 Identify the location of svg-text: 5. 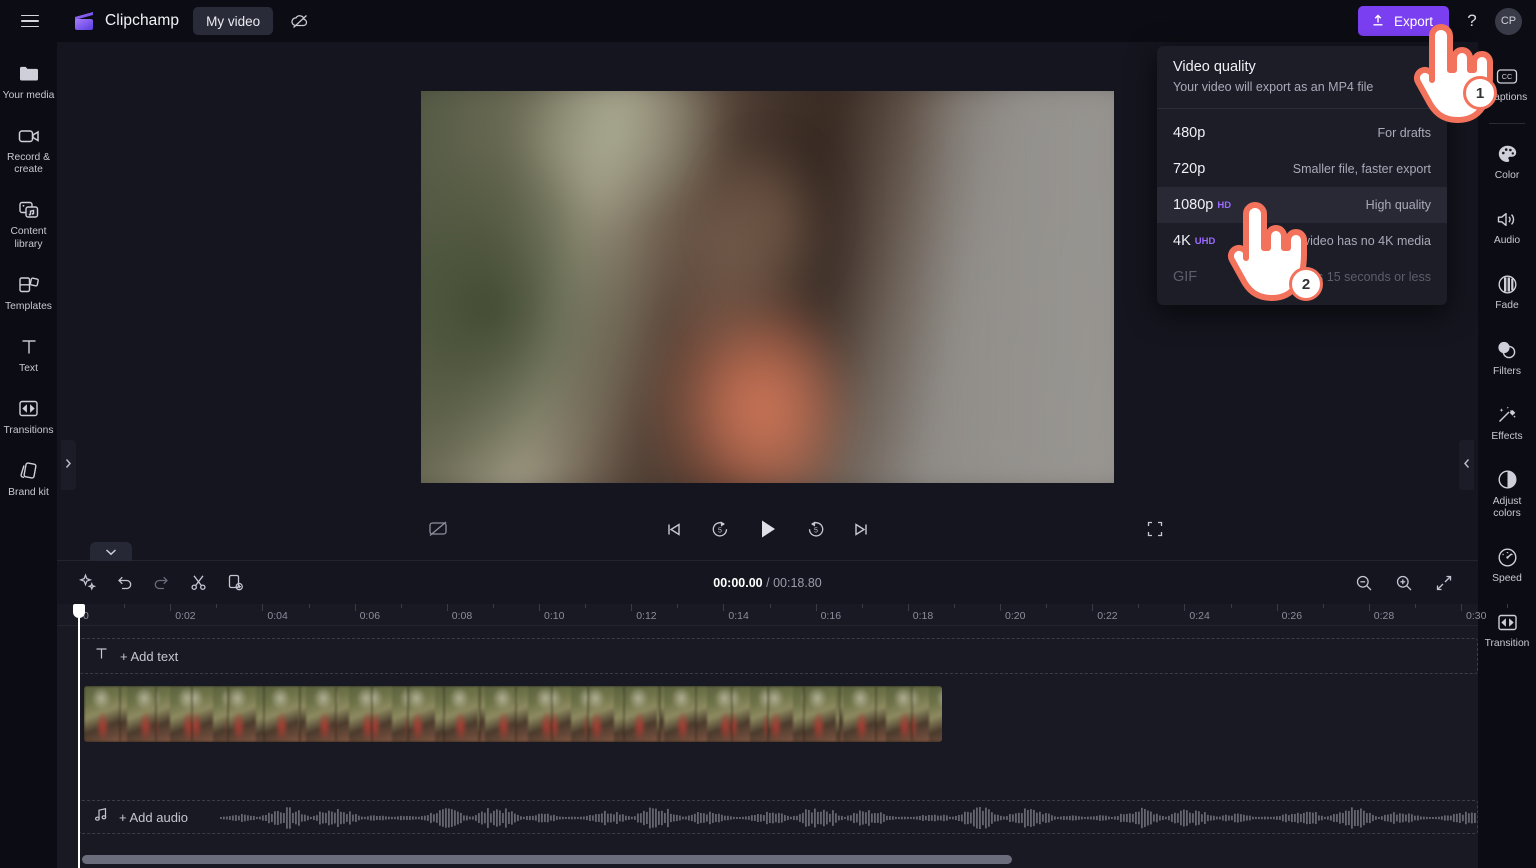
(816, 530).